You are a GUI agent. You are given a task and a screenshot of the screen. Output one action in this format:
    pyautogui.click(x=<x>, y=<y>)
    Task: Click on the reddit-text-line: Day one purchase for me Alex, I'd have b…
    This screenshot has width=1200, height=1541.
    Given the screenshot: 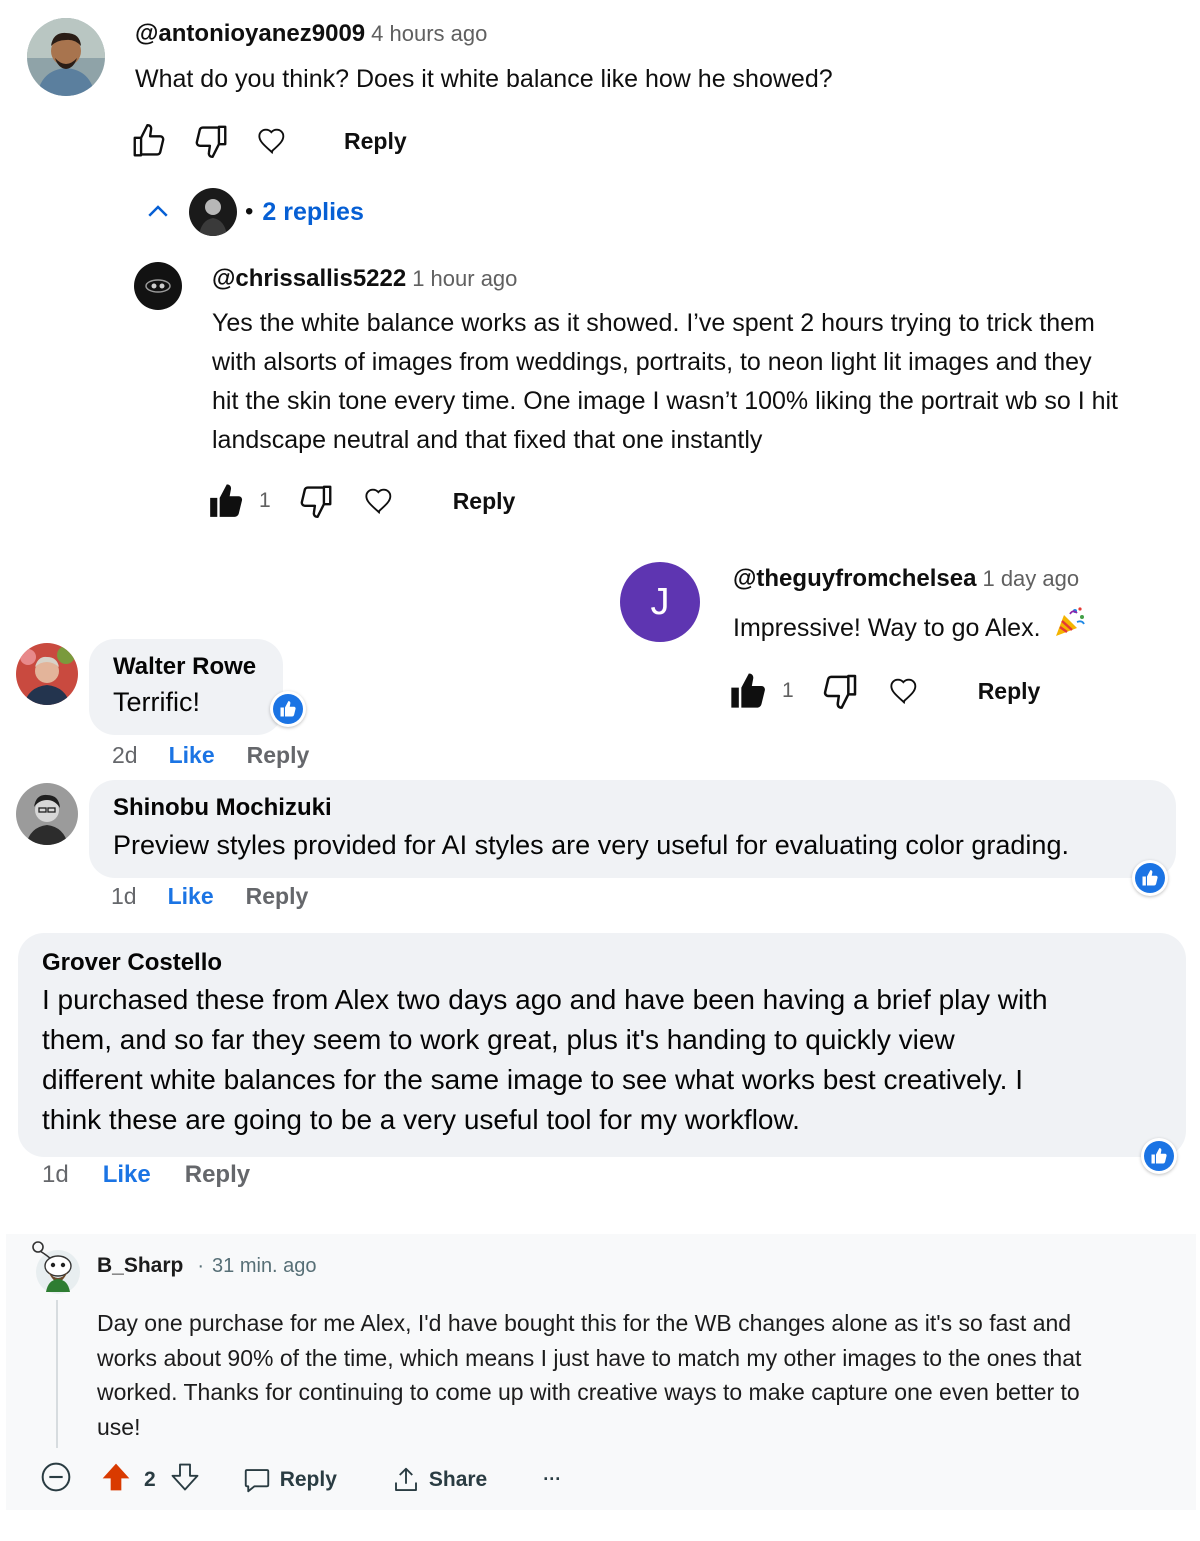 What is the action you would take?
    pyautogui.click(x=584, y=1323)
    